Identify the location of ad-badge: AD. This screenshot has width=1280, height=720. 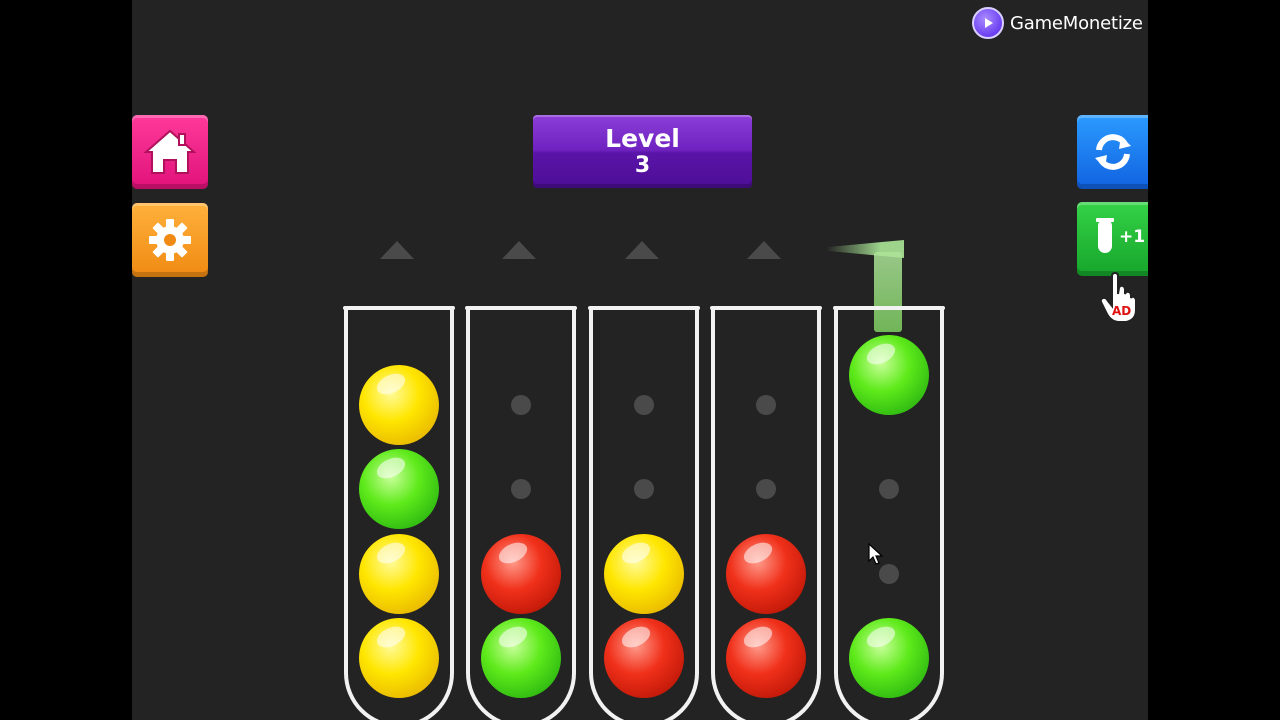
(1122, 311).